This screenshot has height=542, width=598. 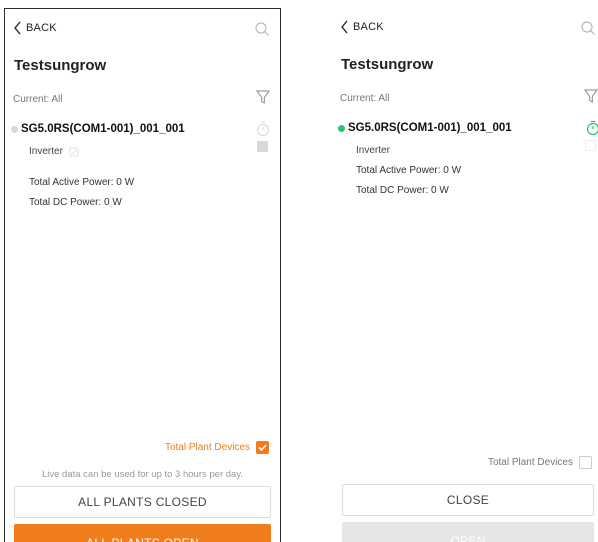 I want to click on checkmark-icon, so click(x=262, y=448).